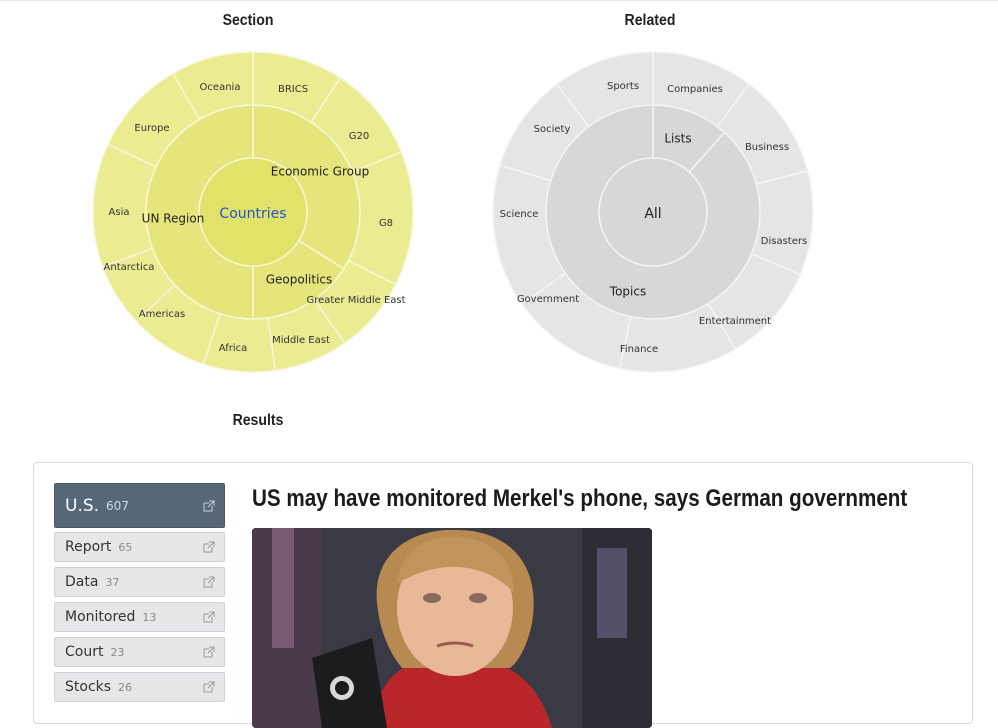 The image size is (998, 728). I want to click on ring-label-finance: Finance, so click(639, 349).